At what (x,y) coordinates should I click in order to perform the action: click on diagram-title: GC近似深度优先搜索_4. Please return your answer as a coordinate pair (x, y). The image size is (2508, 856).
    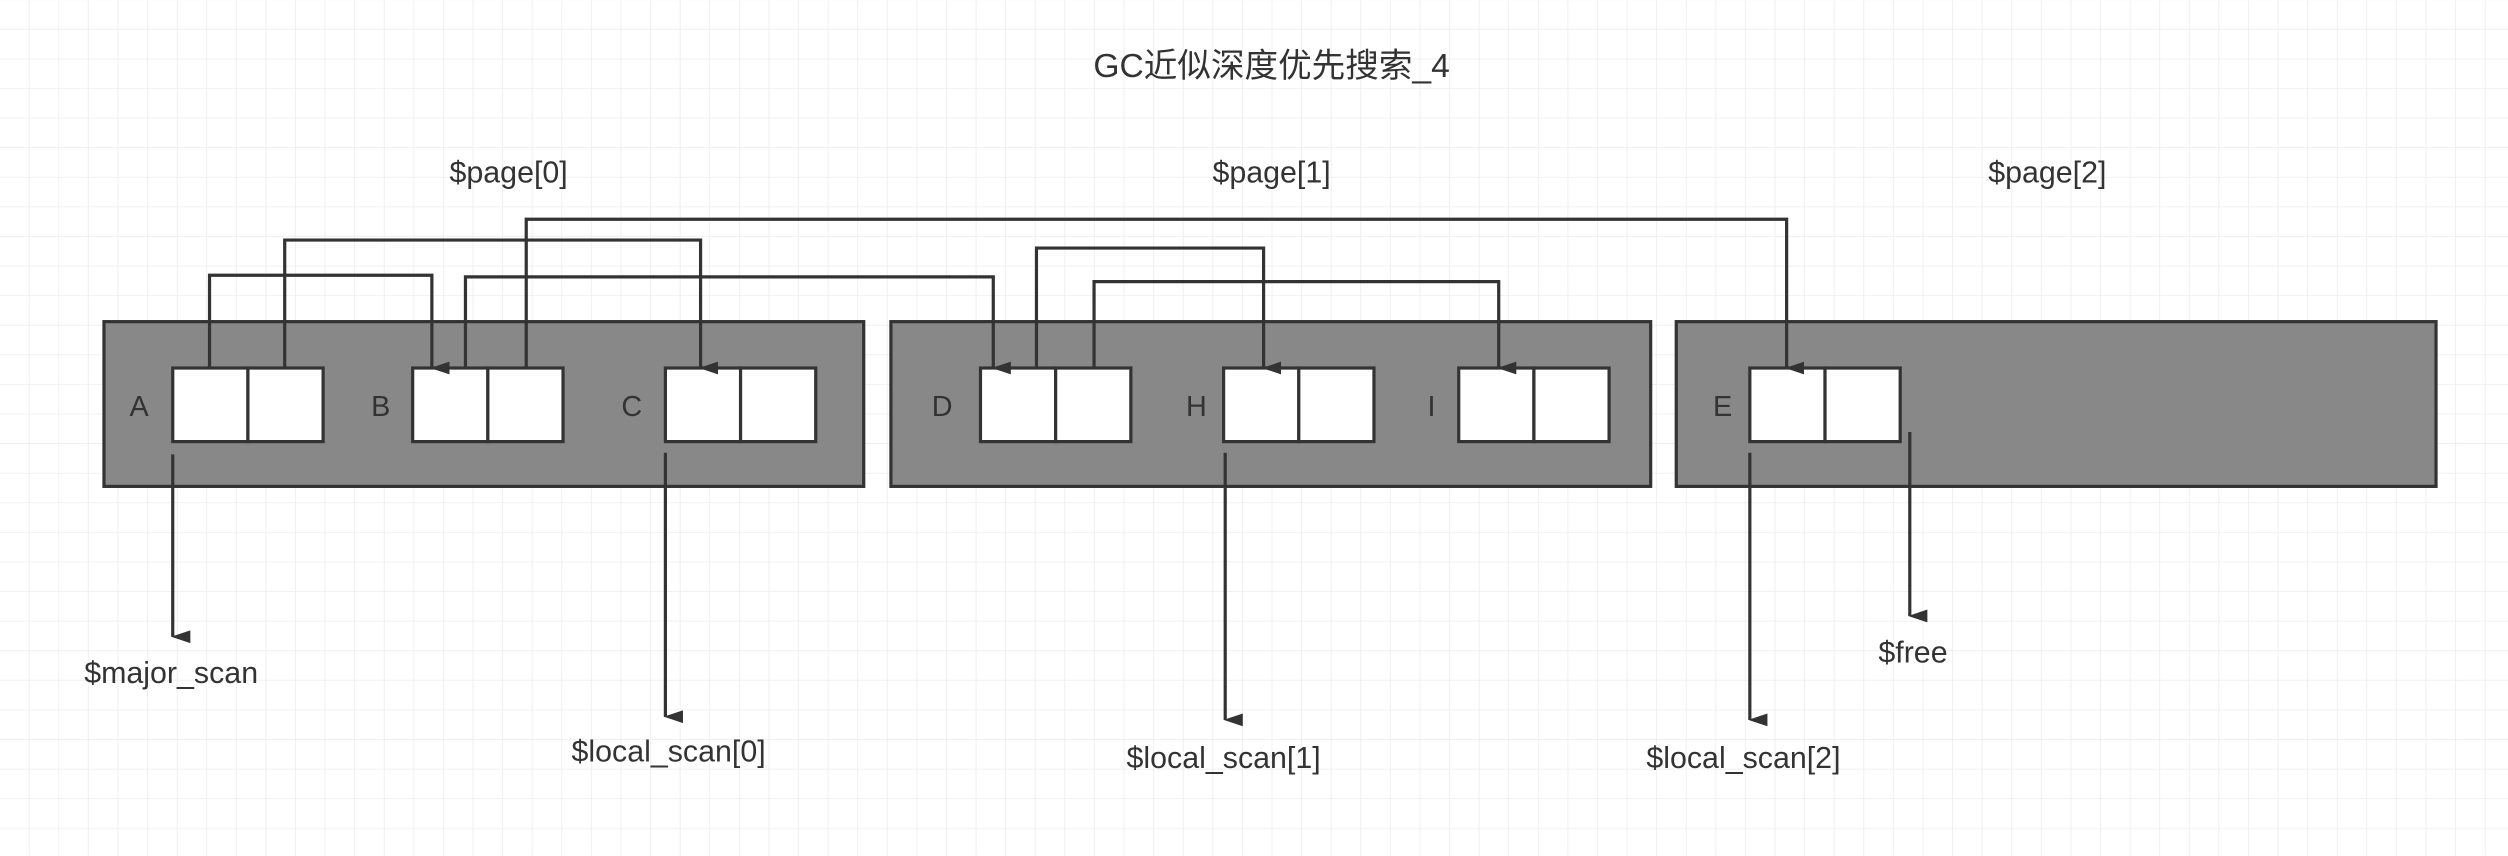
    Looking at the image, I should click on (1271, 66).